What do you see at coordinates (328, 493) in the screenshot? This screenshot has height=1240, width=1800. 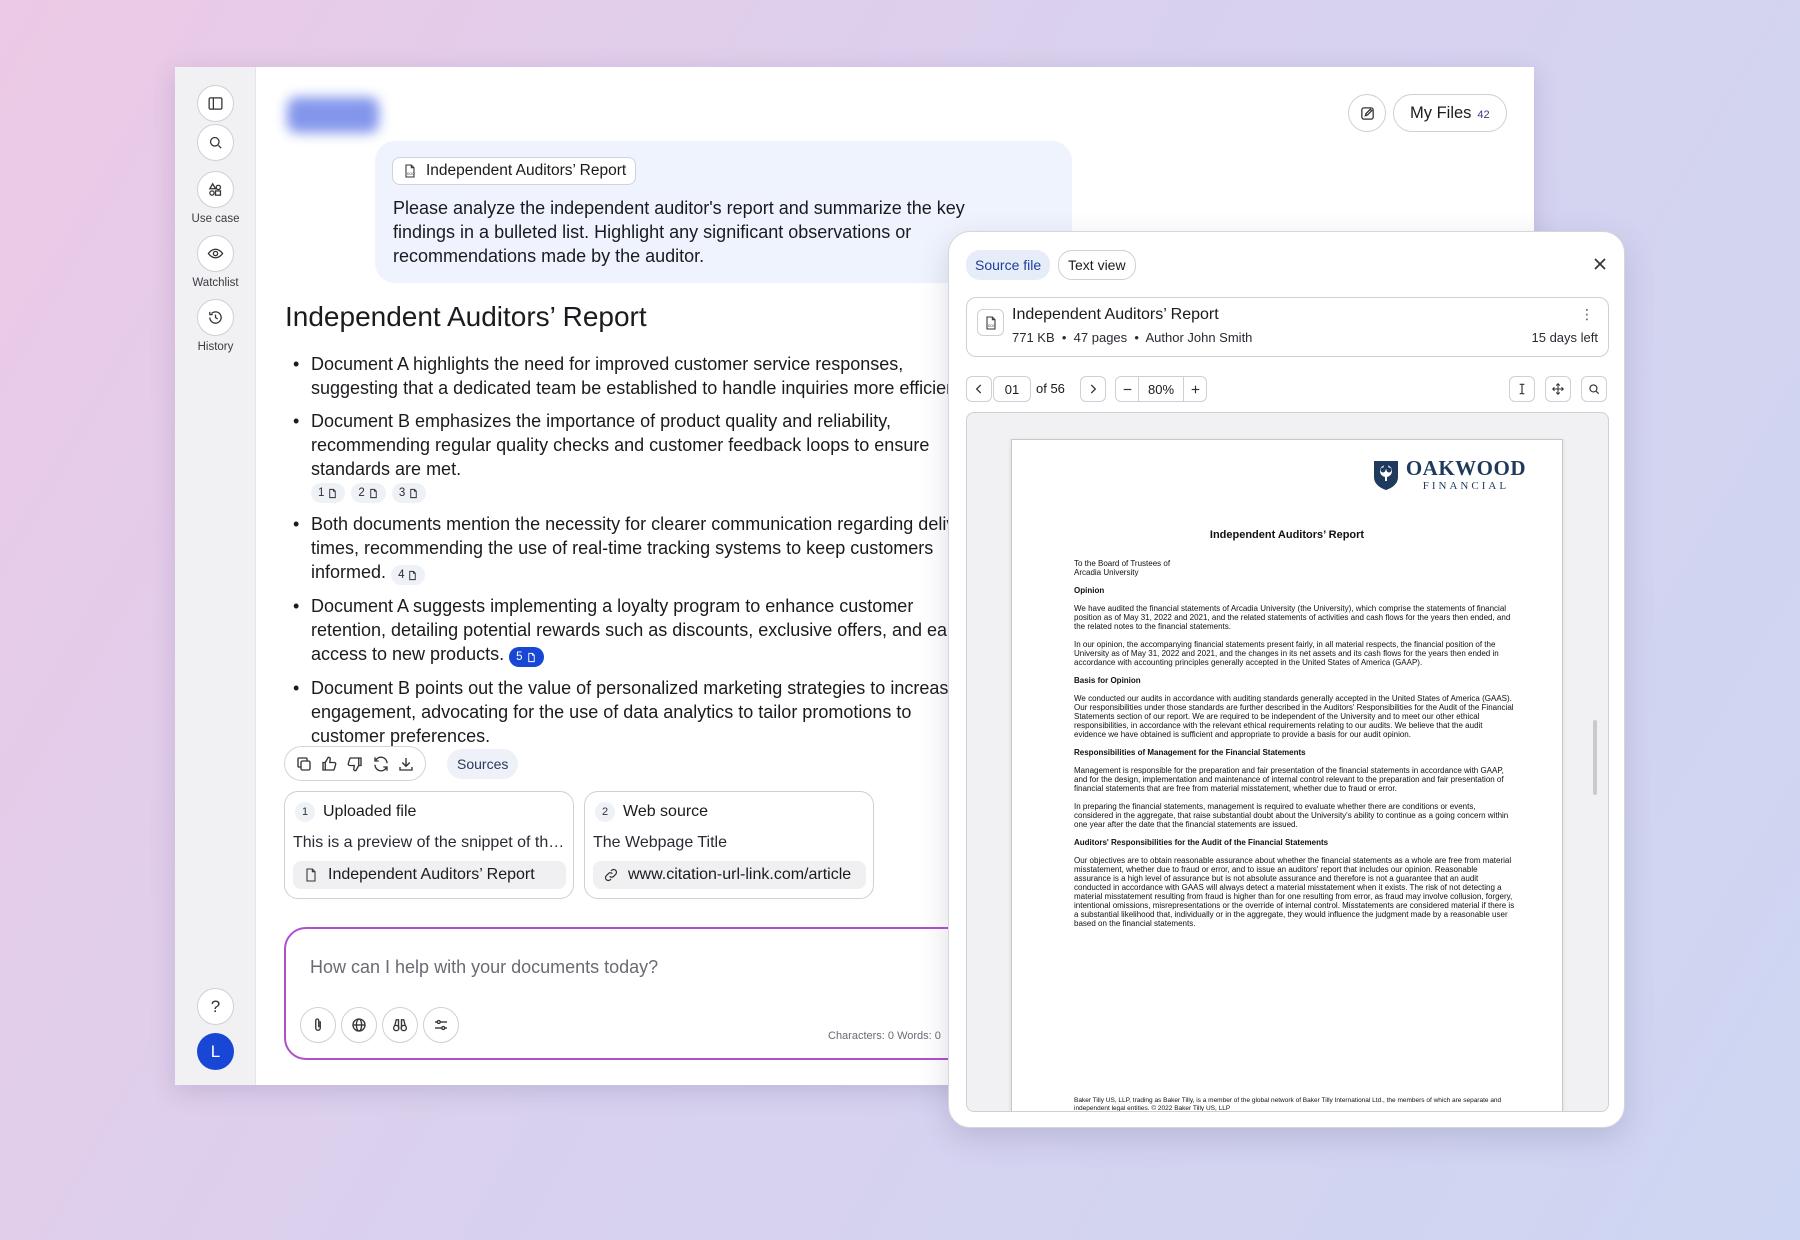 I see `citation-badge: 1` at bounding box center [328, 493].